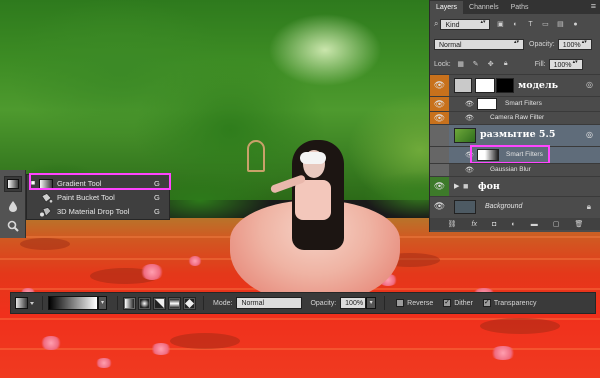 Image resolution: width=600 pixels, height=378 pixels. Describe the element at coordinates (461, 64) in the screenshot. I see `lock-transparent-icon: ▦` at that location.